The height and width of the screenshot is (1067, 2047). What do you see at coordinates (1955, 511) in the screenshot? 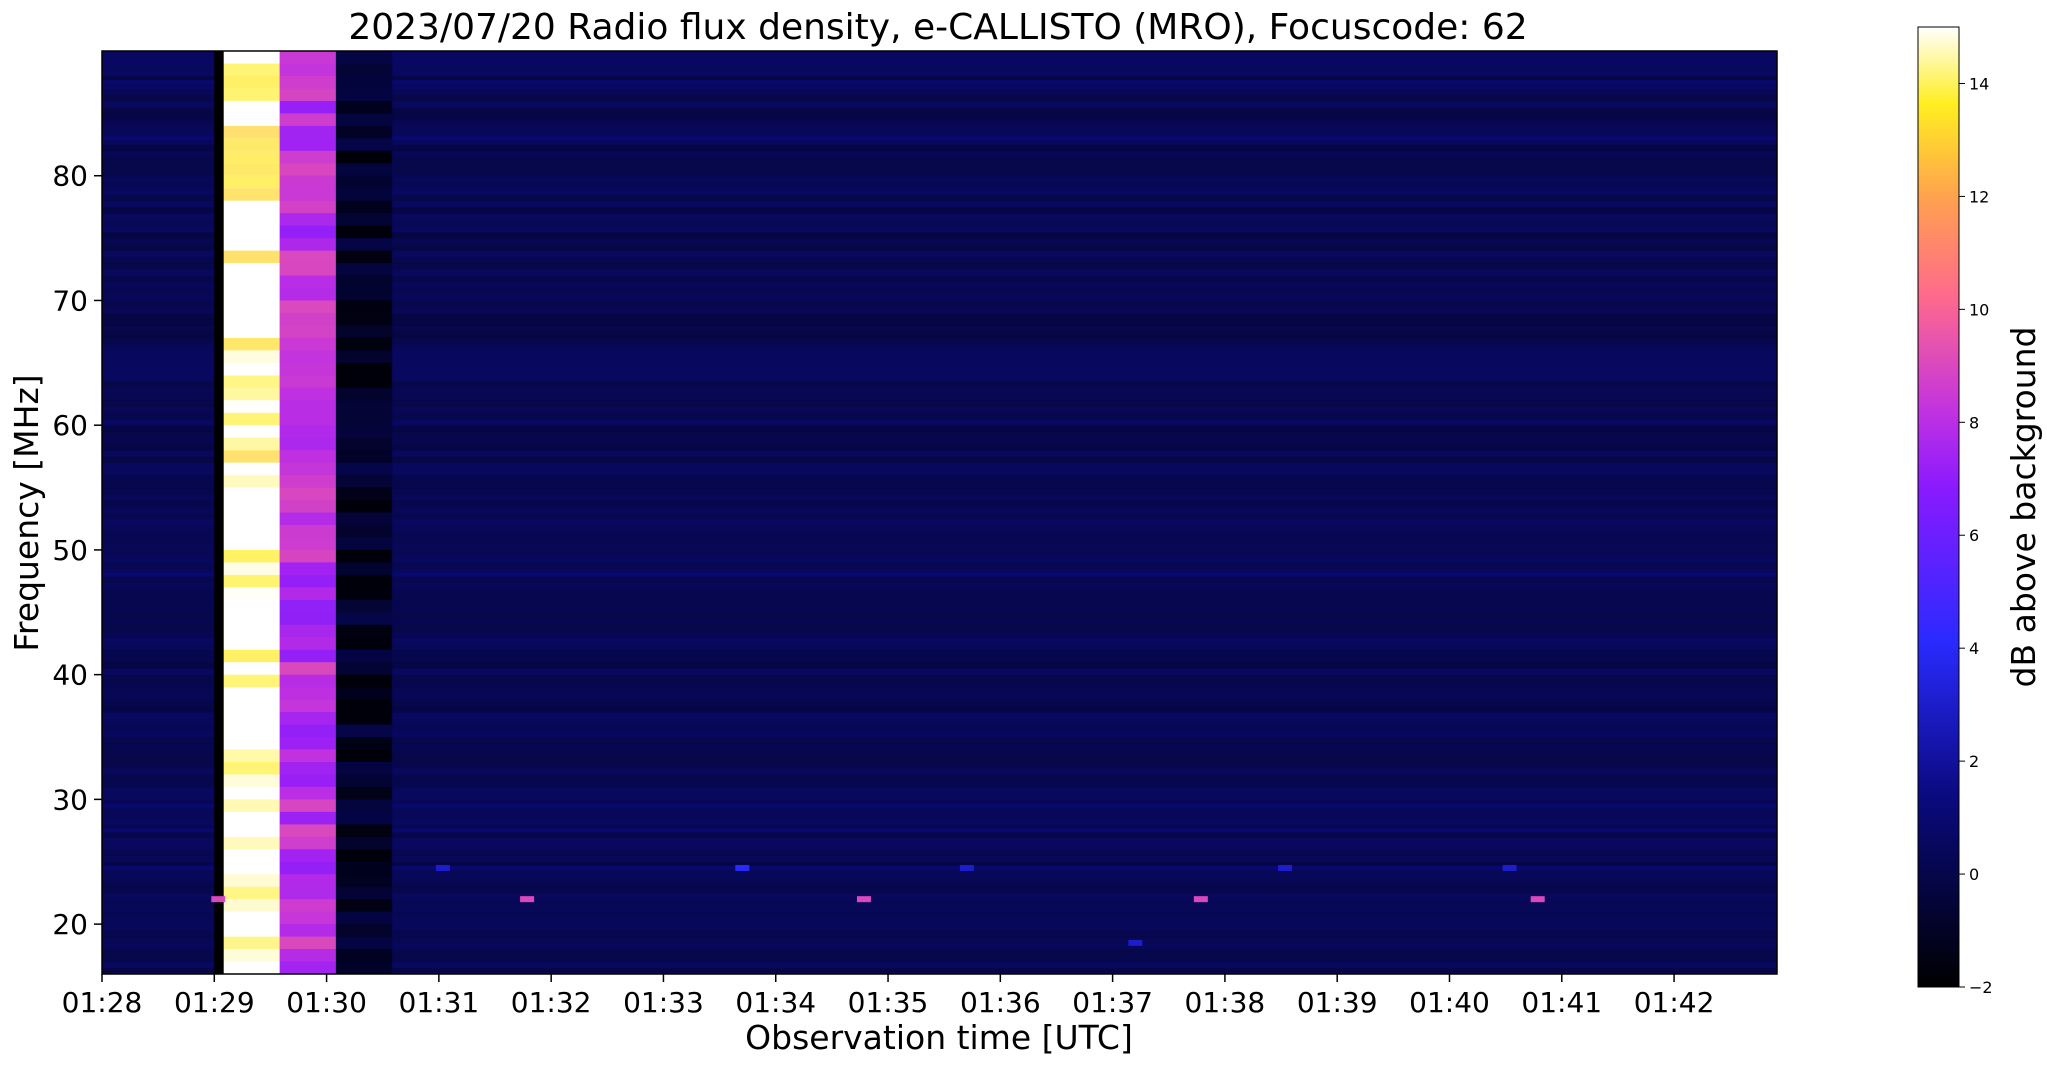
I see `colorbar: −2 0 2 4 6 8 10 12 14` at bounding box center [1955, 511].